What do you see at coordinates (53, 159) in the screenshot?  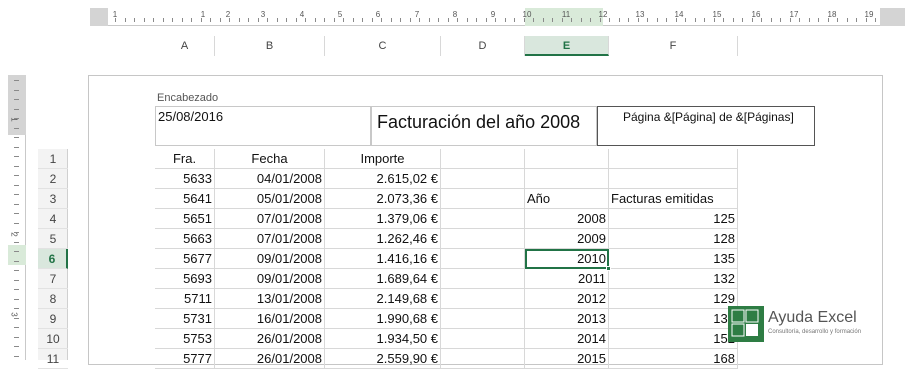 I see `row-header-1: 1` at bounding box center [53, 159].